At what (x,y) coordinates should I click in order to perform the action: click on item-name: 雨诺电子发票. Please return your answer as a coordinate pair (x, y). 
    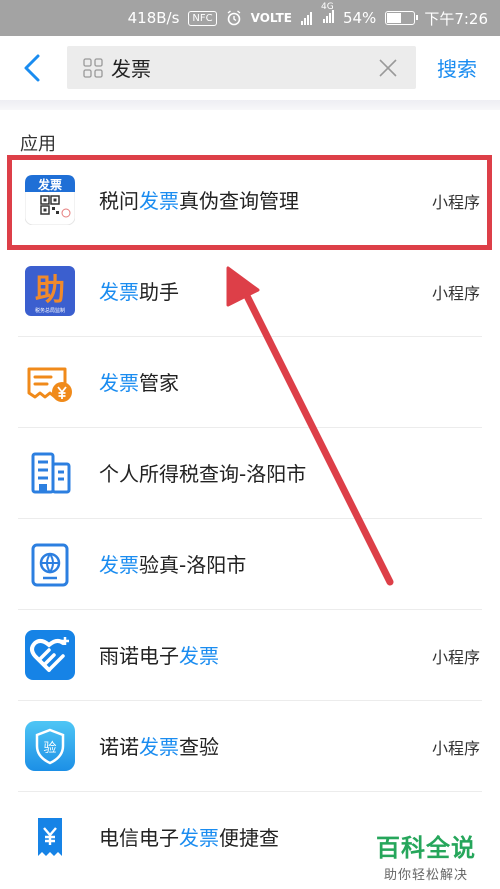
    Looking at the image, I should click on (159, 656).